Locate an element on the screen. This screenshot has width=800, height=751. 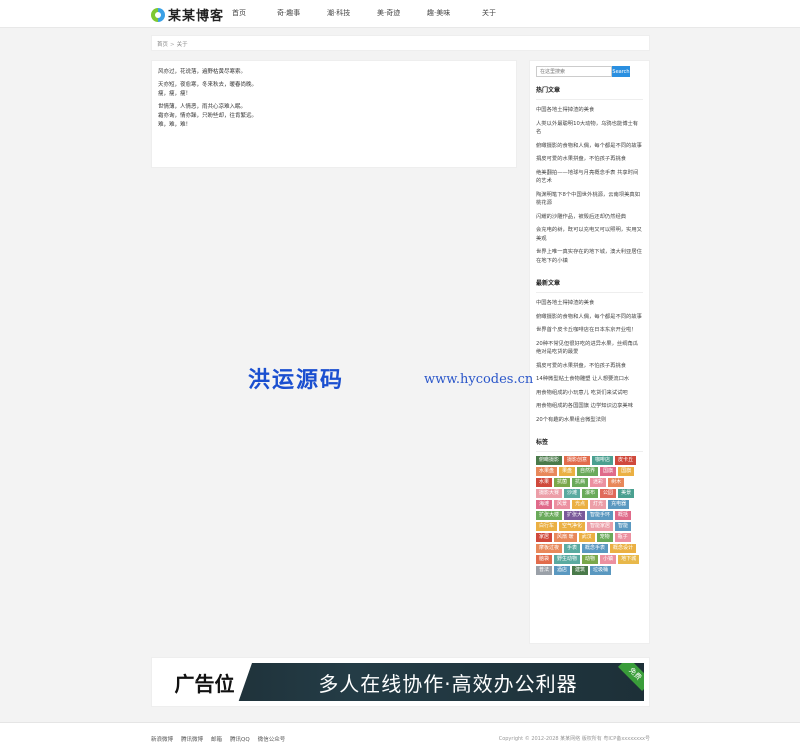
hot-post-item: 绝美翻拍——地球与月亮概念手表 共享时间的艺术 is located at coordinates (589, 178).